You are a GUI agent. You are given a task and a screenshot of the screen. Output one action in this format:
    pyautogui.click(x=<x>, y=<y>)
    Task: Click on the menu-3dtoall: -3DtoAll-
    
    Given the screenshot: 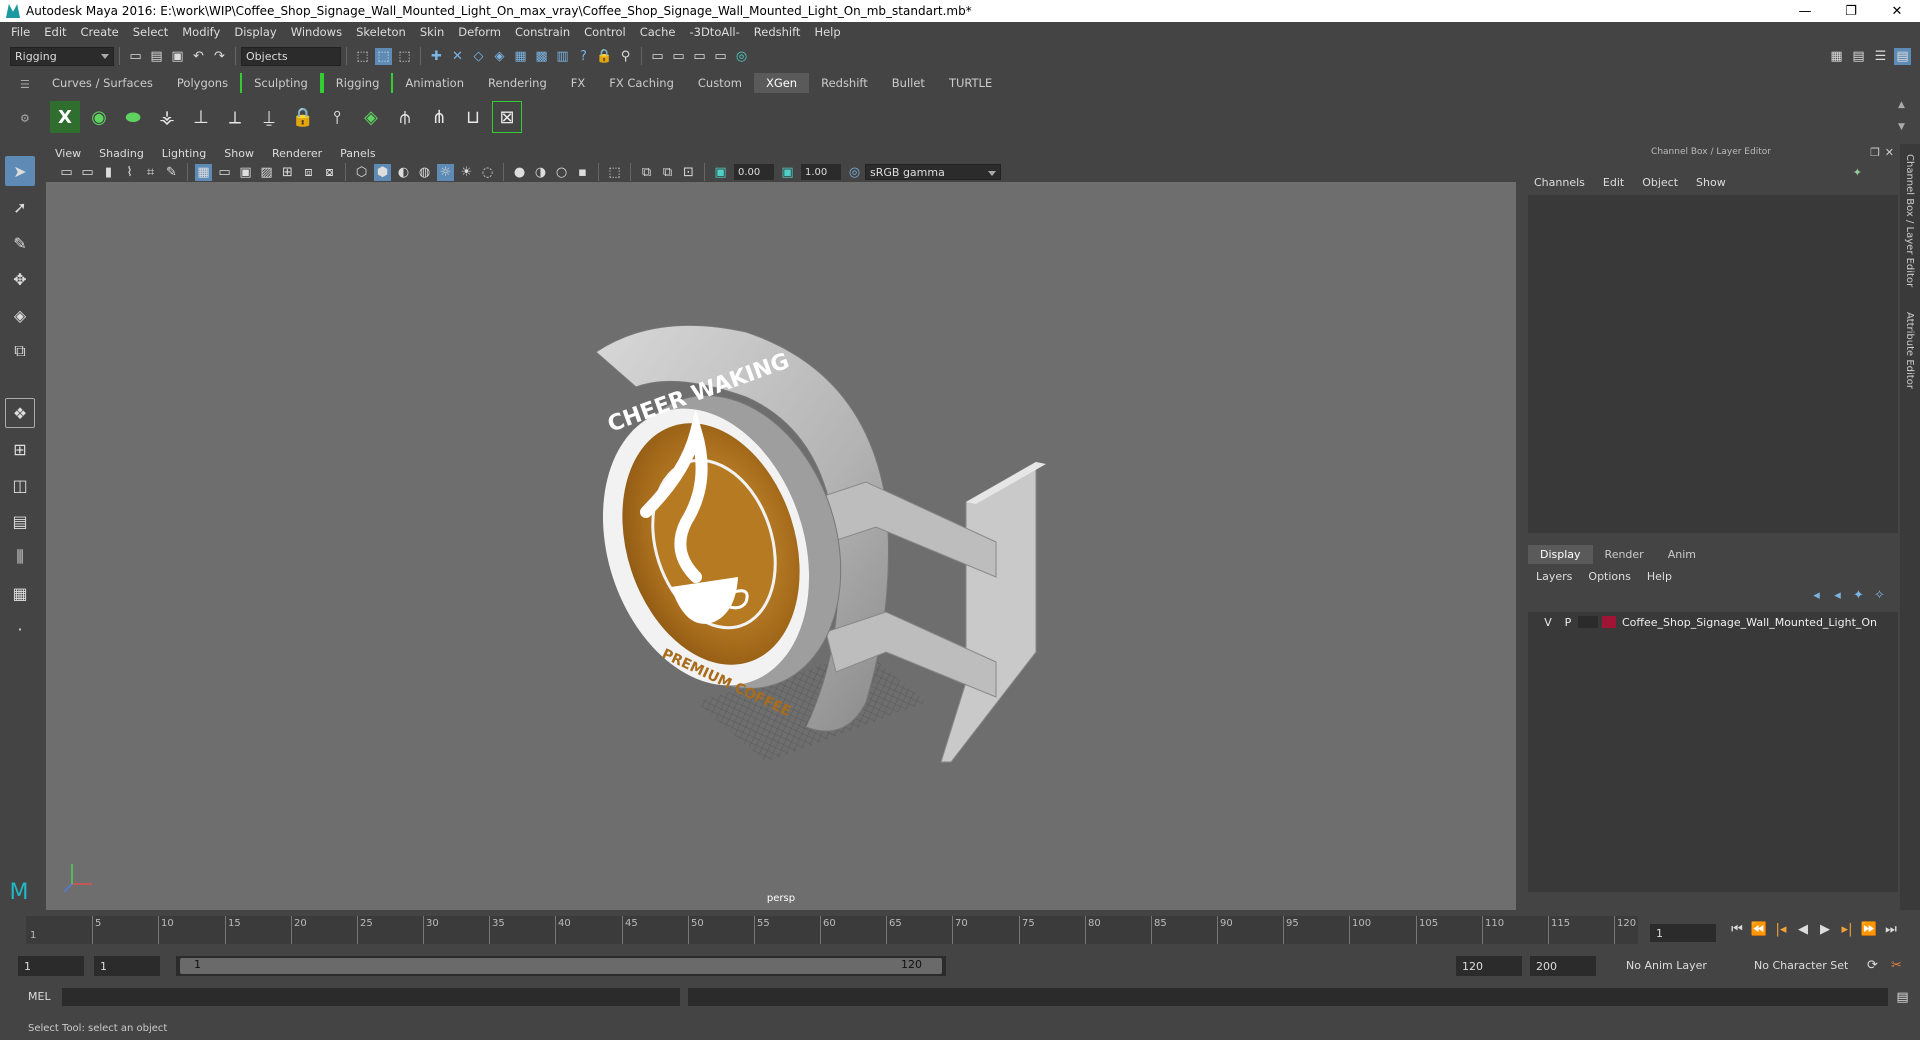 What is the action you would take?
    pyautogui.click(x=714, y=32)
    